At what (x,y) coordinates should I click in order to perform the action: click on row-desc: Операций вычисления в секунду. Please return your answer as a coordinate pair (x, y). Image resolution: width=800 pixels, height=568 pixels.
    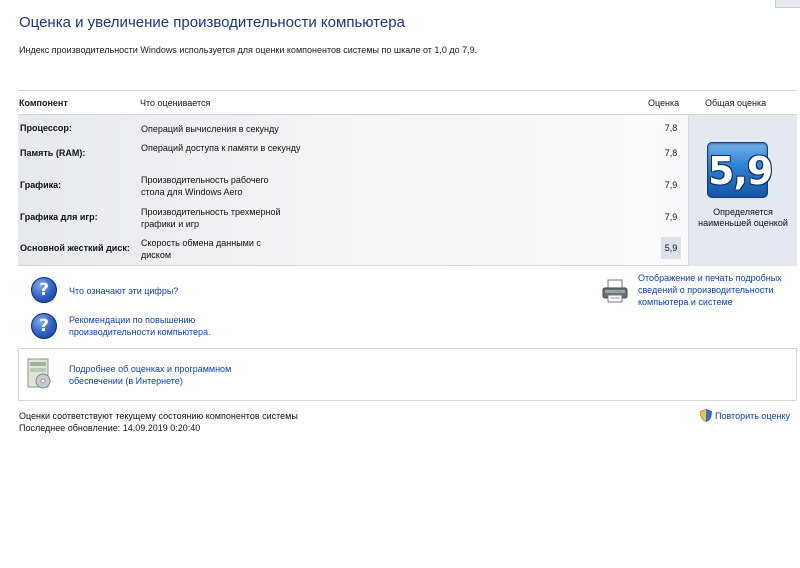
    Looking at the image, I should click on (210, 129).